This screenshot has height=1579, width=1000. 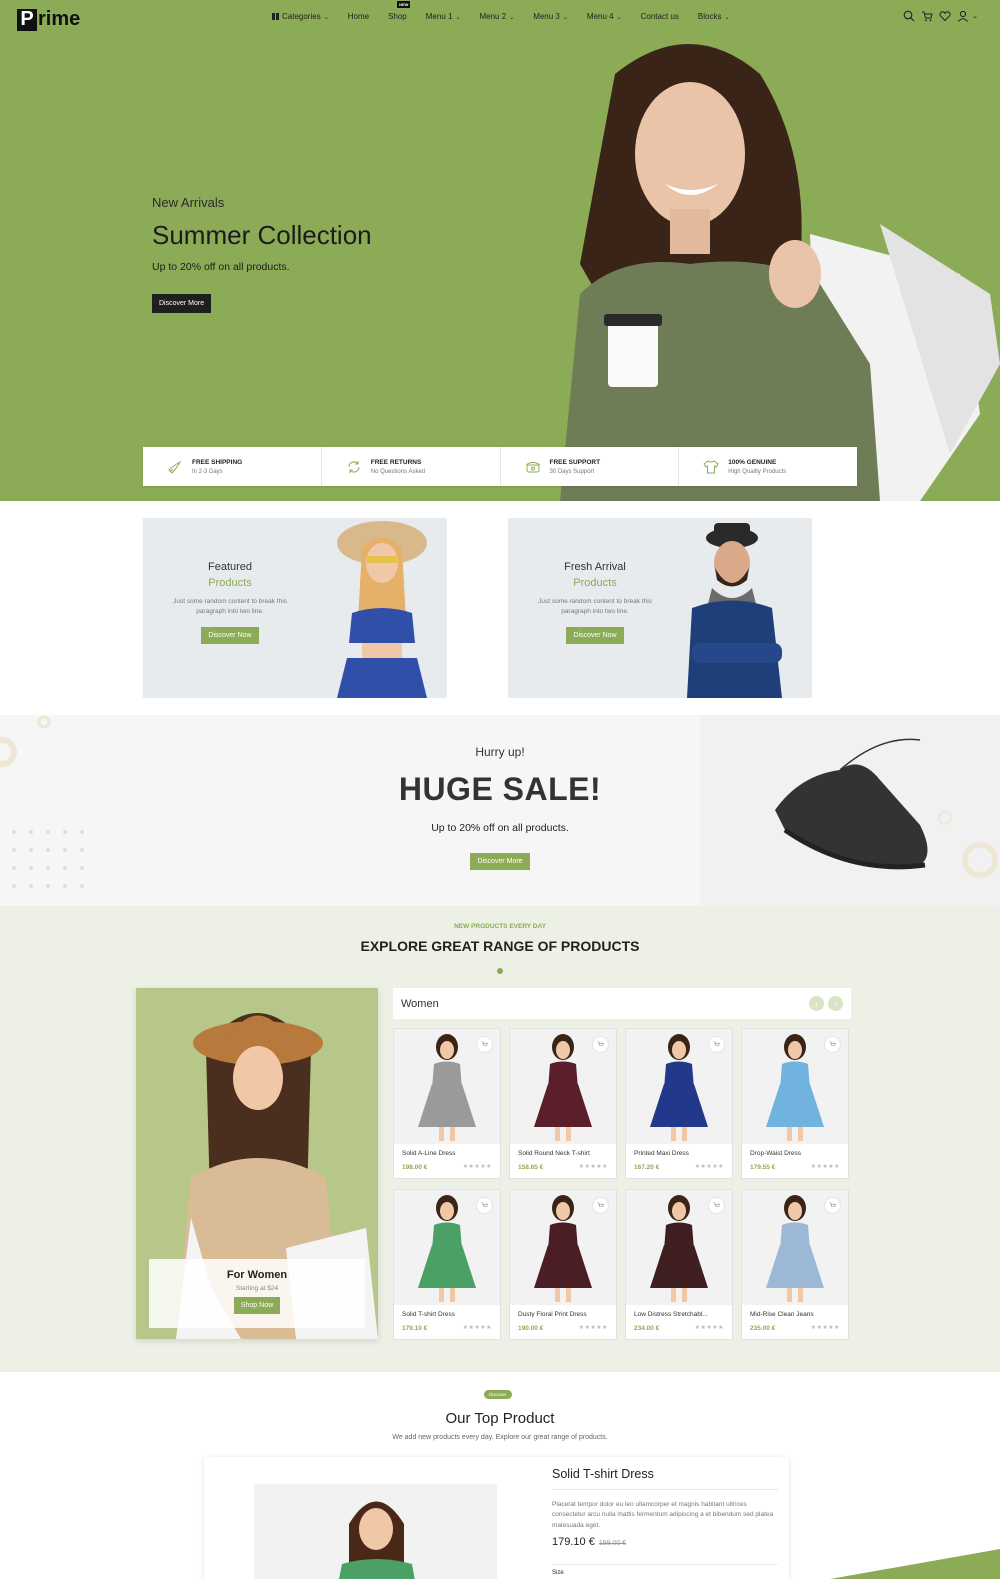 What do you see at coordinates (563, 1264) in the screenshot?
I see `product-card: Dusty Floral Print Dress 190.00 € ★★★★★` at bounding box center [563, 1264].